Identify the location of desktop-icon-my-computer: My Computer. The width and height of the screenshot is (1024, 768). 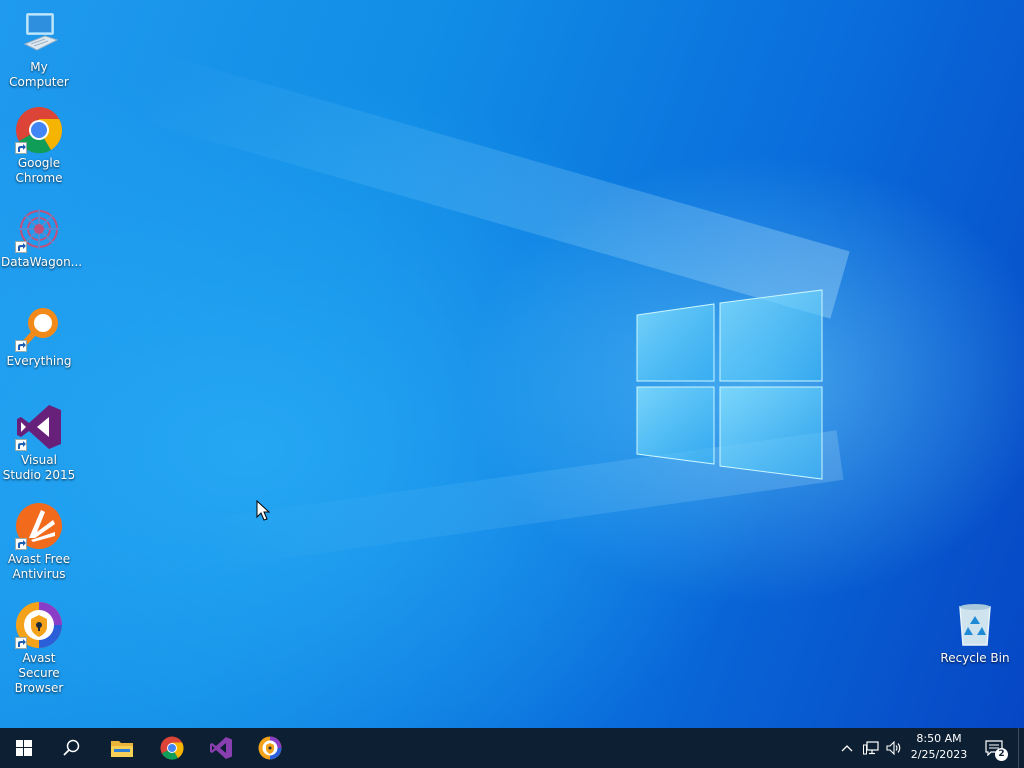
(39, 50).